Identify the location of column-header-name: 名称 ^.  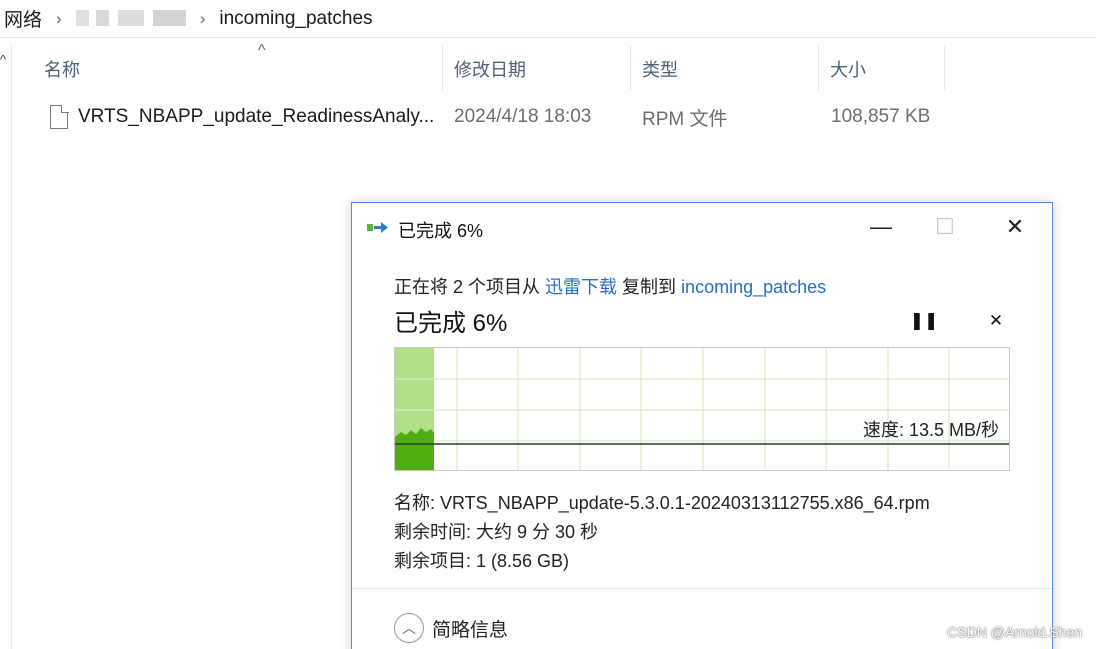
(238, 68).